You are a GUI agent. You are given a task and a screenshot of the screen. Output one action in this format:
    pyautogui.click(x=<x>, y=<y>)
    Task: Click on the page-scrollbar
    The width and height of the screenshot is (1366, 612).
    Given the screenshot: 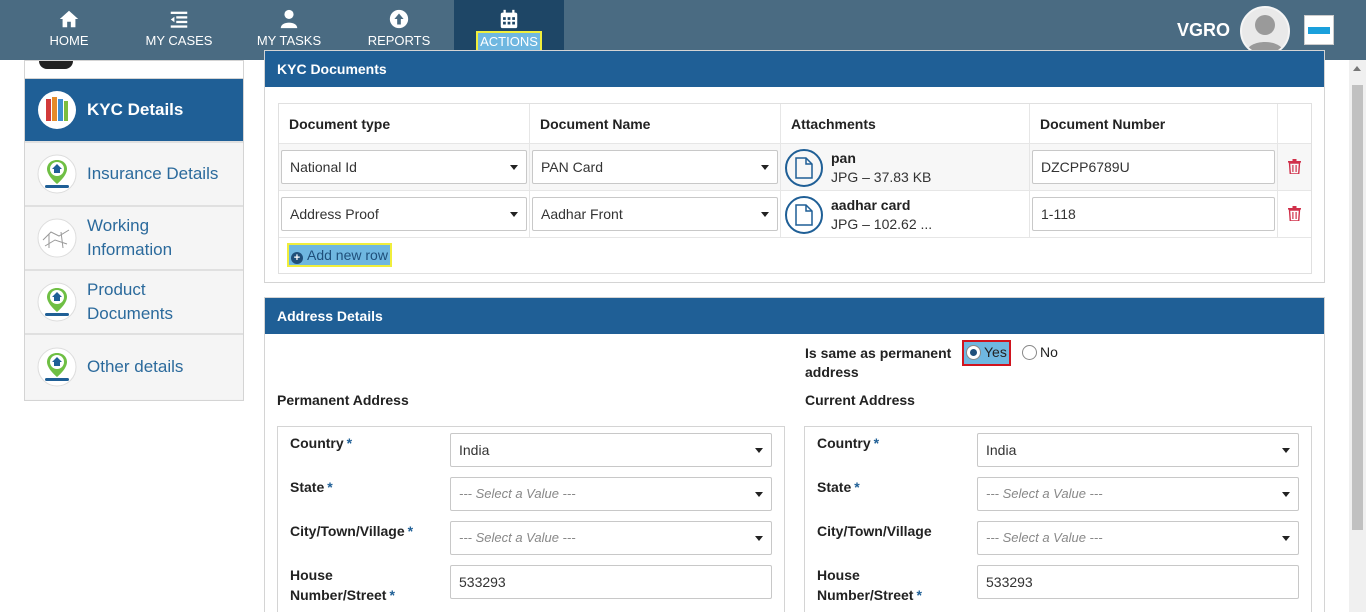 What is the action you would take?
    pyautogui.click(x=1357, y=336)
    